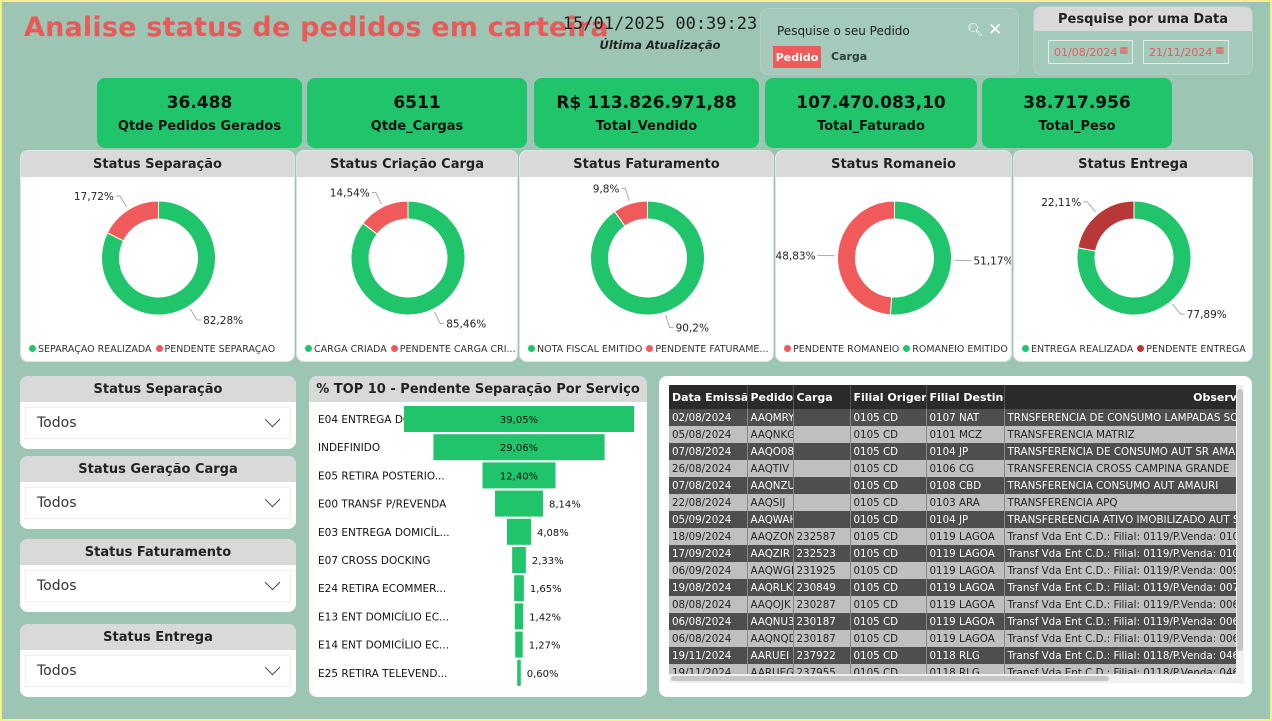  Describe the element at coordinates (960, 349) in the screenshot. I see `legend-label: ROMANEIO EMITIDO` at that location.